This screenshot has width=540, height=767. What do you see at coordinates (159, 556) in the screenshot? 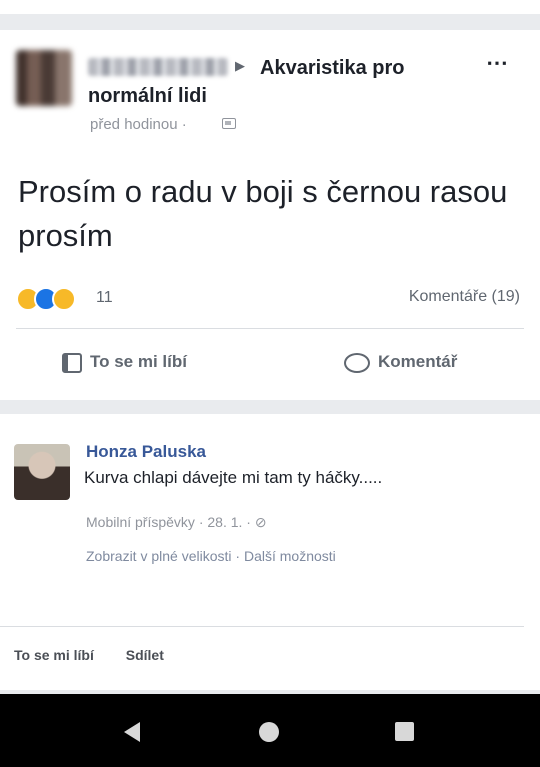
I see `view-full-size-link: Zobrazit v plné velikosti` at bounding box center [159, 556].